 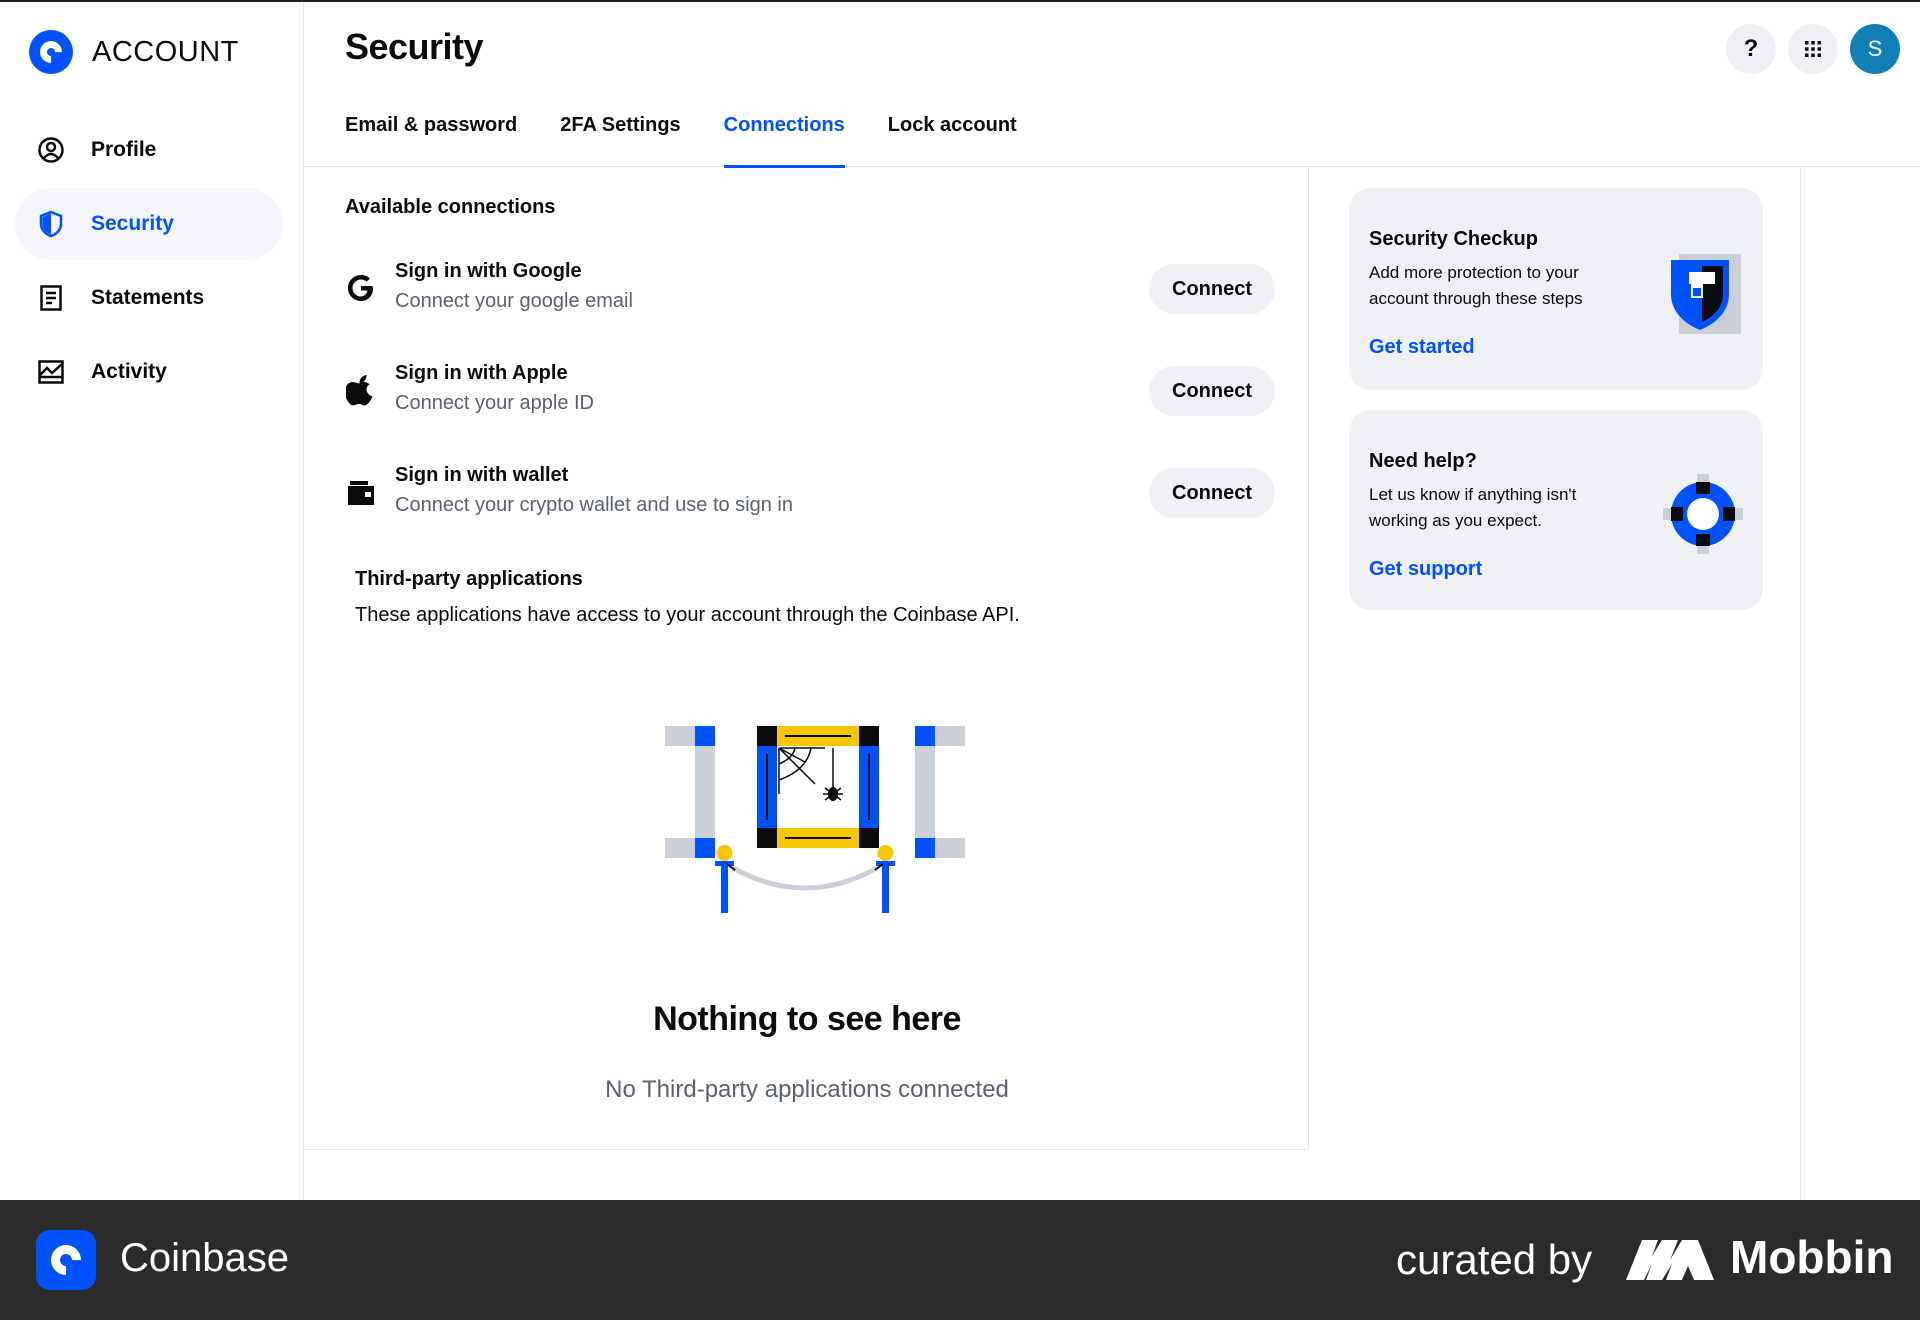 What do you see at coordinates (205, 1258) in the screenshot?
I see `footer-brand-name: Coinbase` at bounding box center [205, 1258].